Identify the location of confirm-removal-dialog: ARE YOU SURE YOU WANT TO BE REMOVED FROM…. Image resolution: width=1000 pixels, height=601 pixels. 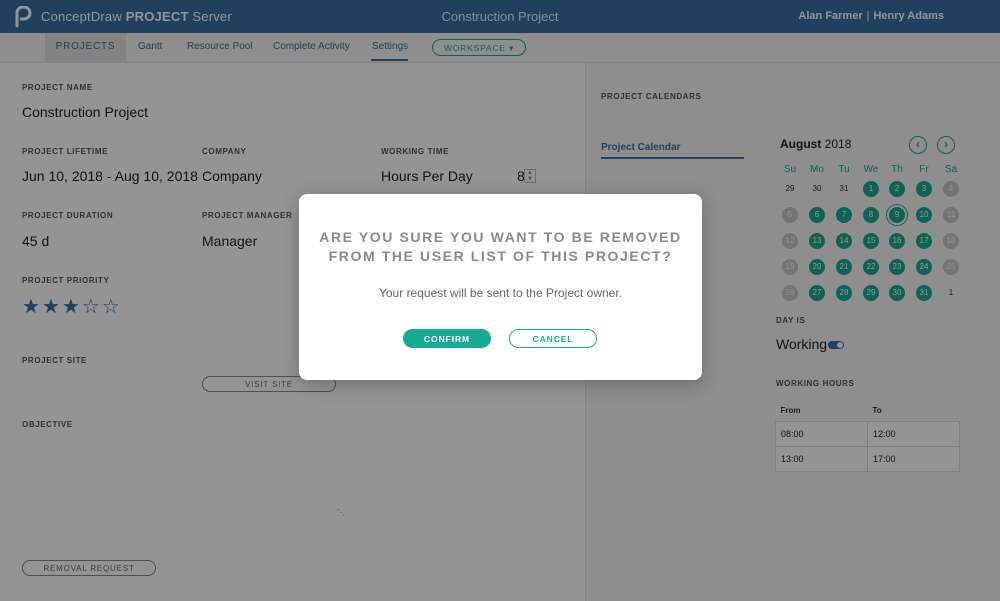
(500, 287).